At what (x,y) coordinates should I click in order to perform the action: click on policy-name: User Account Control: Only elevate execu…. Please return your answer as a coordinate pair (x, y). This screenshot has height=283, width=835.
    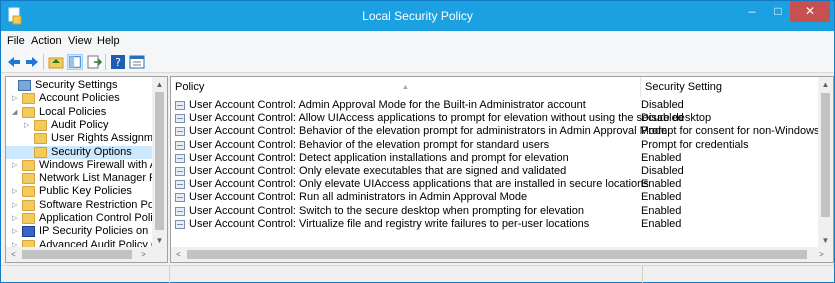
    Looking at the image, I should click on (378, 171).